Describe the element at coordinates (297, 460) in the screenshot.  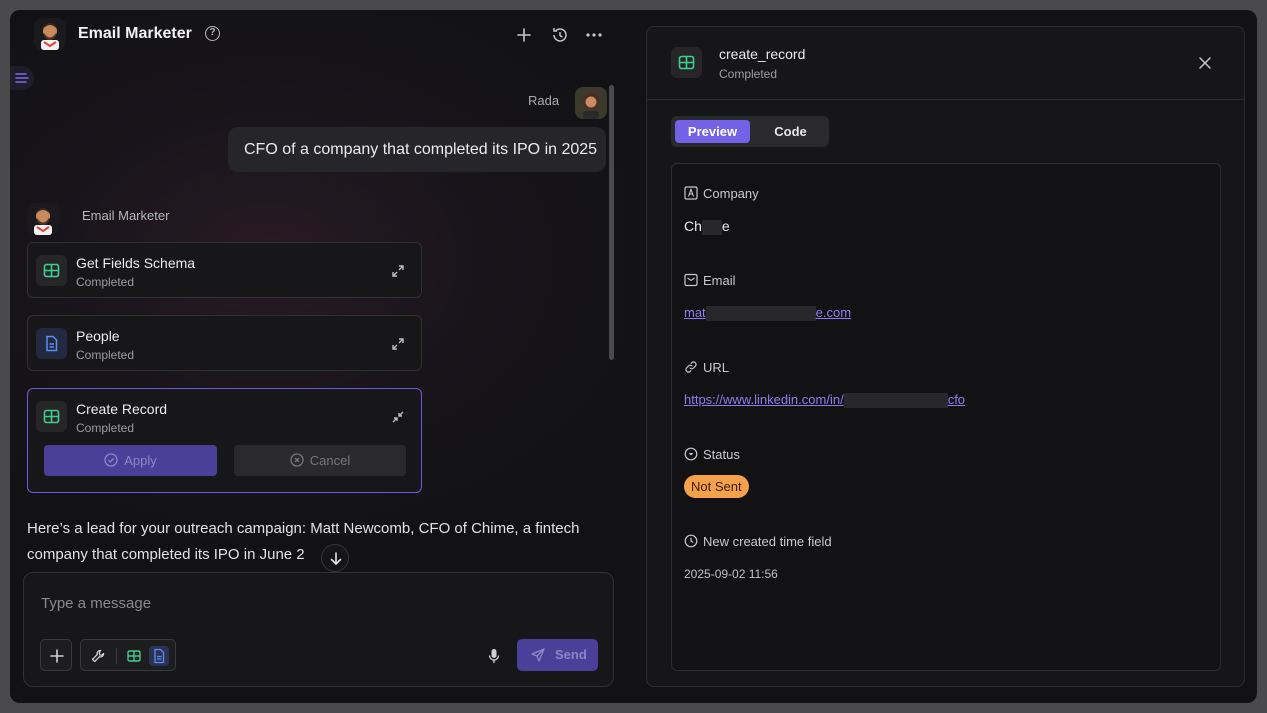
I see `x-circle-icon` at that location.